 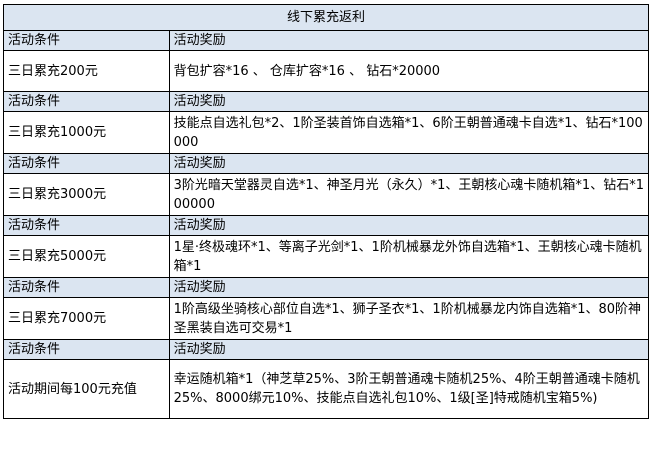 I want to click on table-title: 线下累充返利, so click(x=326, y=17).